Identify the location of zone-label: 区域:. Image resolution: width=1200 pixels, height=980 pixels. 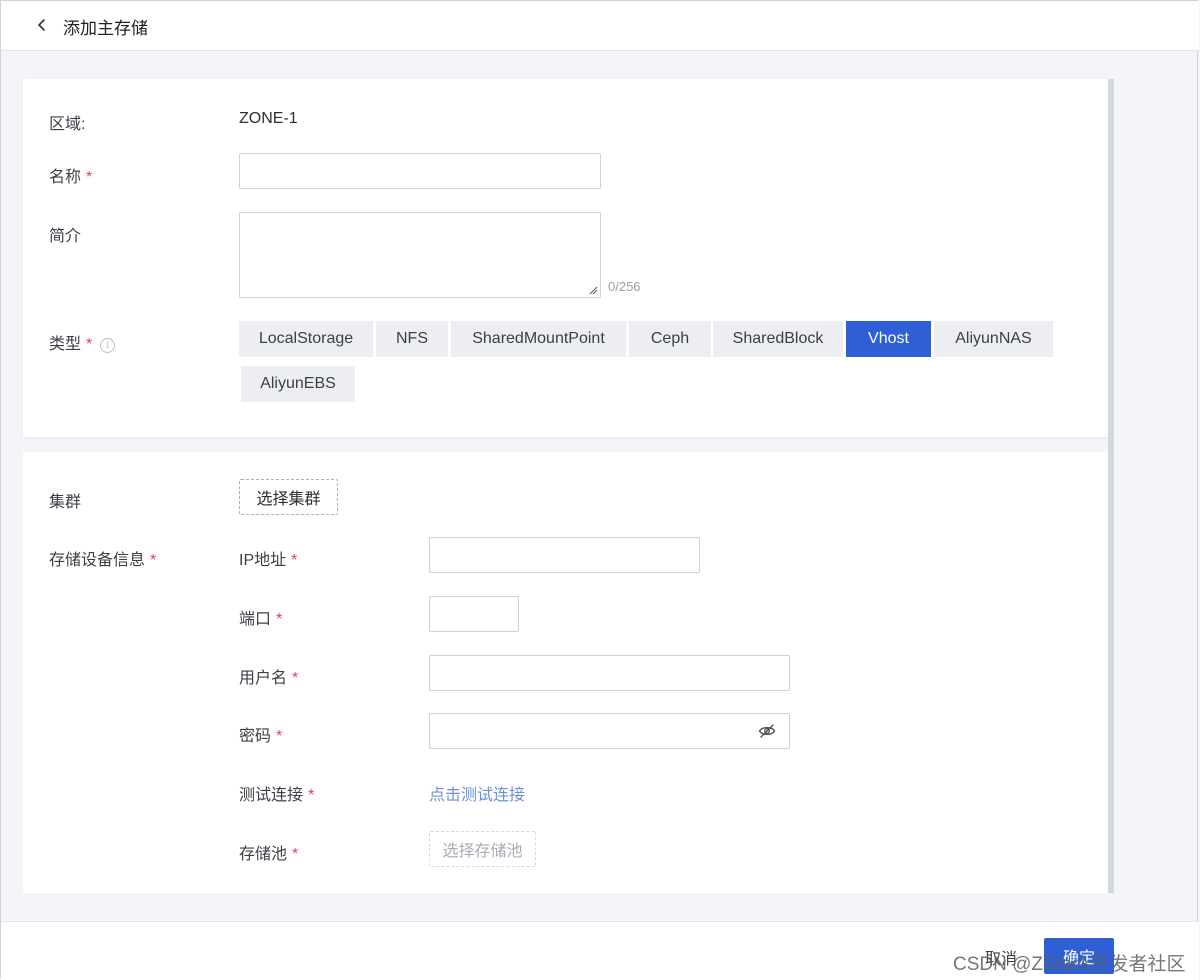
(67, 124).